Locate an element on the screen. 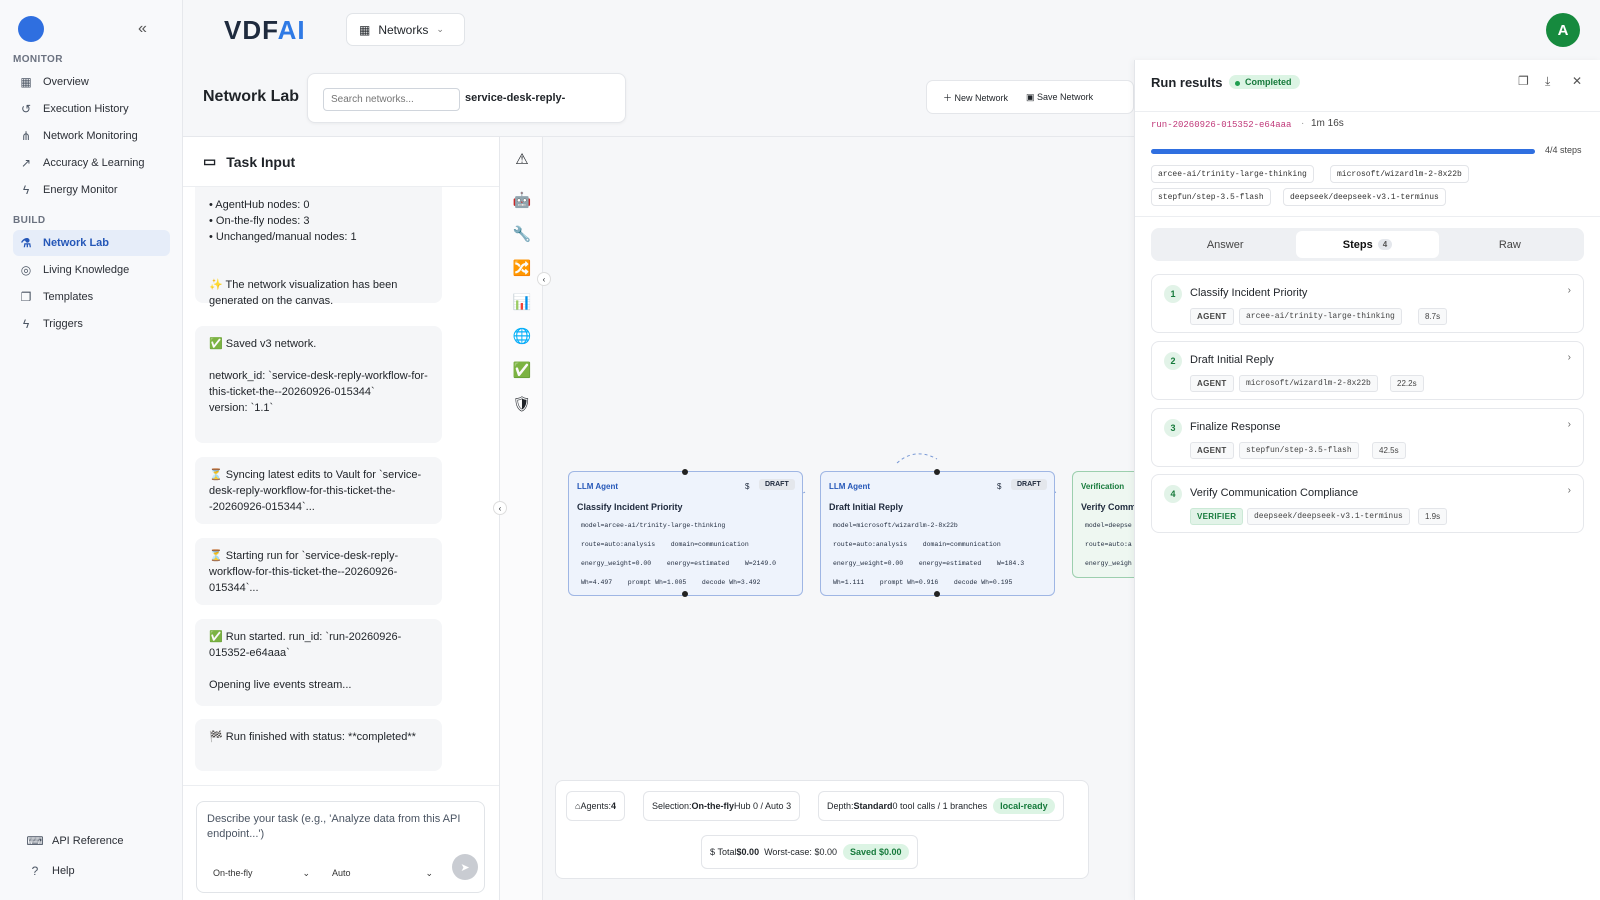 Image resolution: width=1600 pixels, height=900 pixels. app-logo is located at coordinates (31, 29).